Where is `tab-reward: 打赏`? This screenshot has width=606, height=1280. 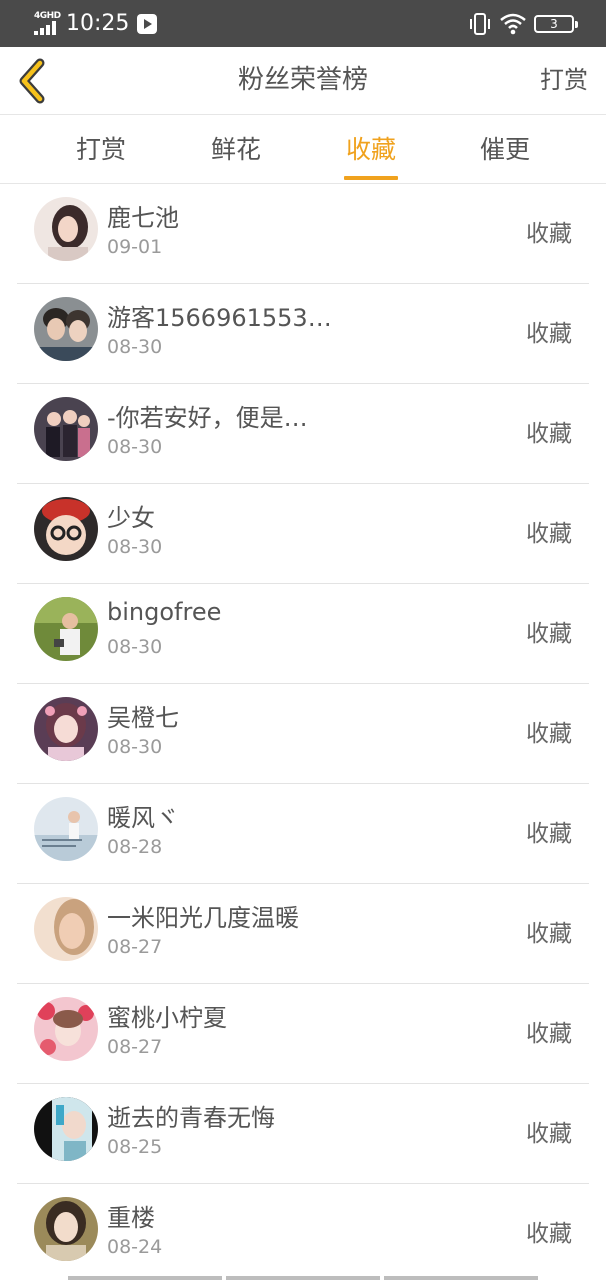
tab-reward: 打赏 is located at coordinates (101, 149).